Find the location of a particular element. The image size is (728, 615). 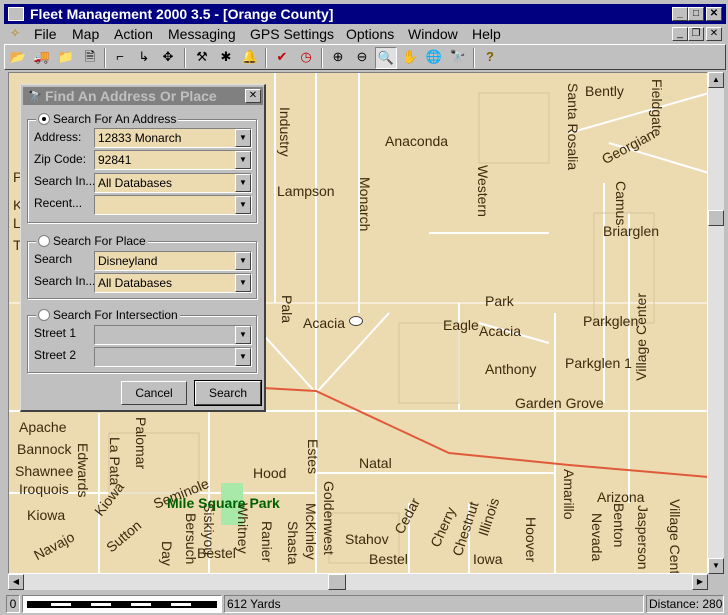

map-label: Nevada is located at coordinates (597, 537).